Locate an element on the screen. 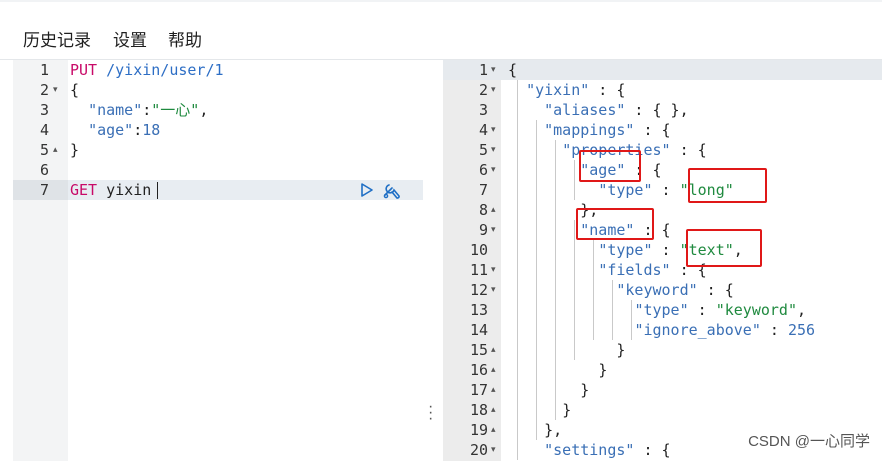  code-line: "mappings" : { is located at coordinates (607, 130).